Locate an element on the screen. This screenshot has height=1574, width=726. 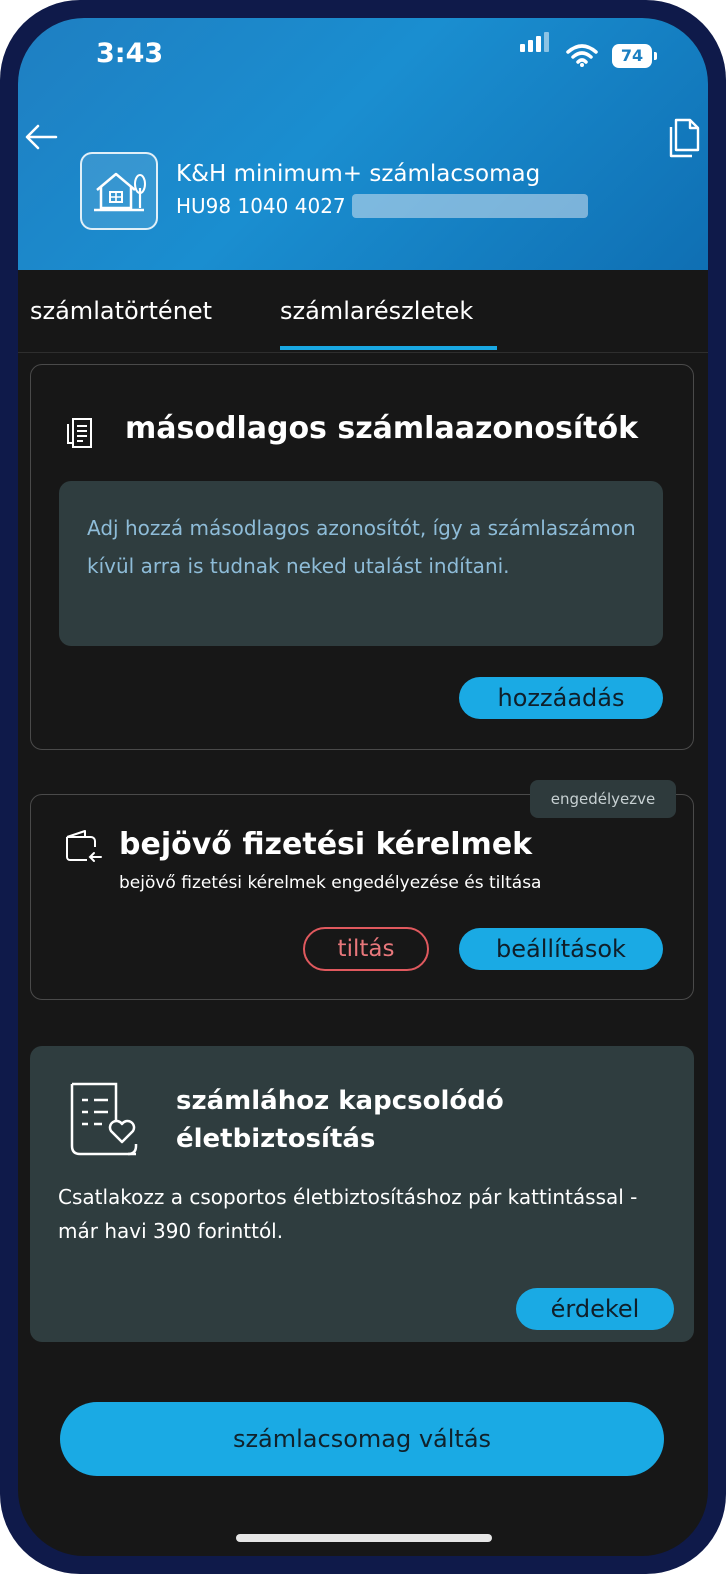
wallet-transfer-icon is located at coordinates (84, 846).